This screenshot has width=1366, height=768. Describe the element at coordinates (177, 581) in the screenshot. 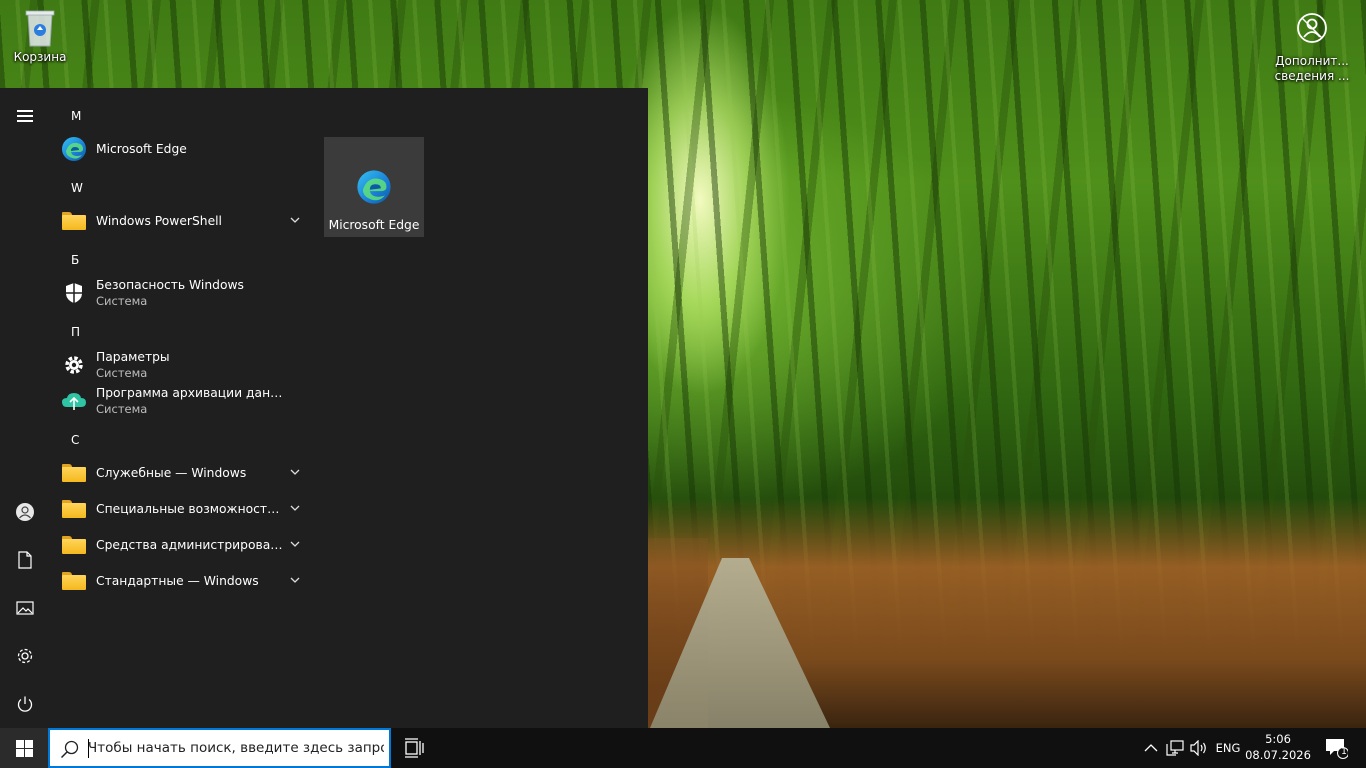

I see `app-item-label: Стандартные — Windows` at that location.